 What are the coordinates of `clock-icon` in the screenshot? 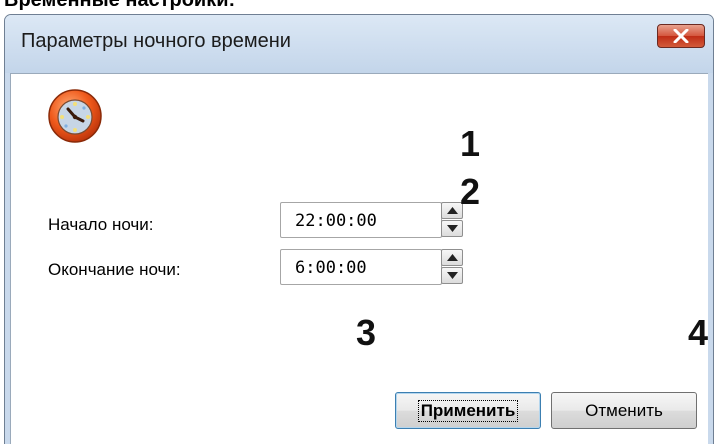 It's located at (75, 116).